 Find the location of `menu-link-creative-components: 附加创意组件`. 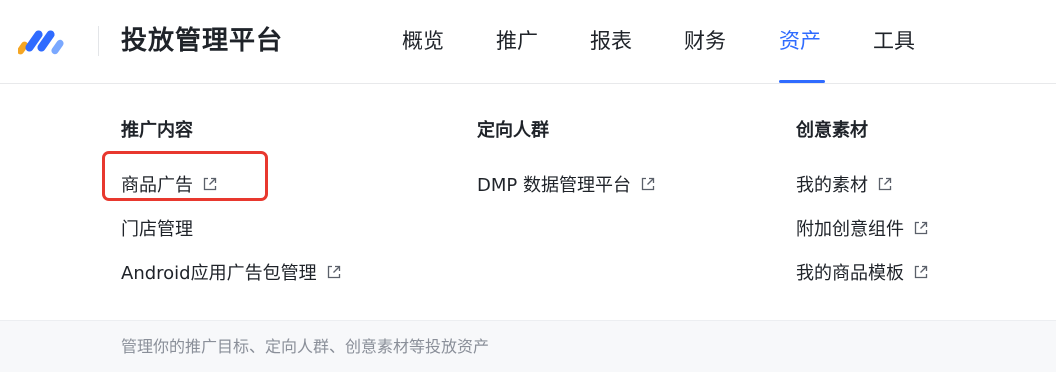

menu-link-creative-components: 附加创意组件 is located at coordinates (862, 230).